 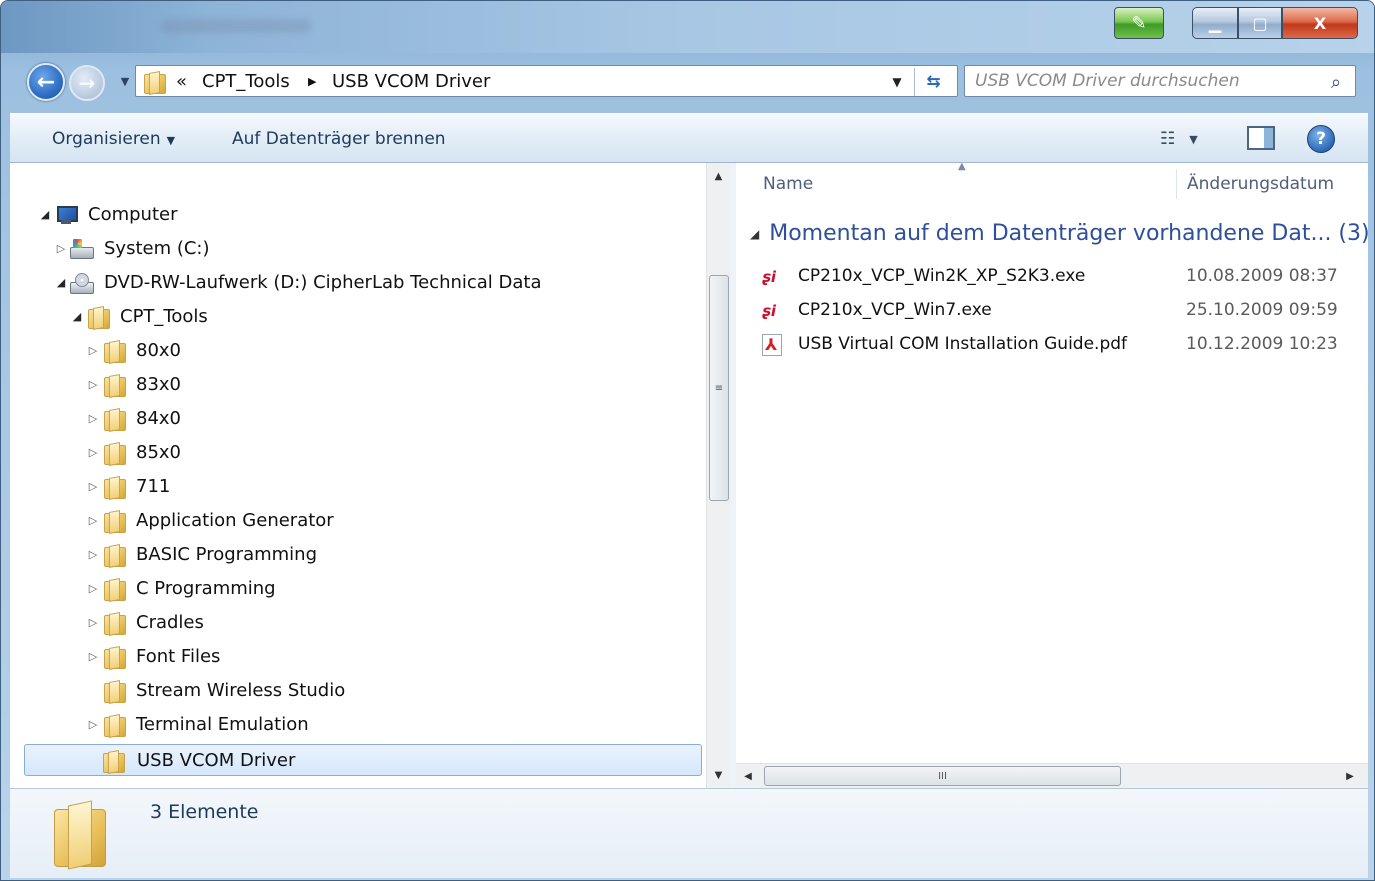 I want to click on preview-pane-icon, so click(x=1261, y=138).